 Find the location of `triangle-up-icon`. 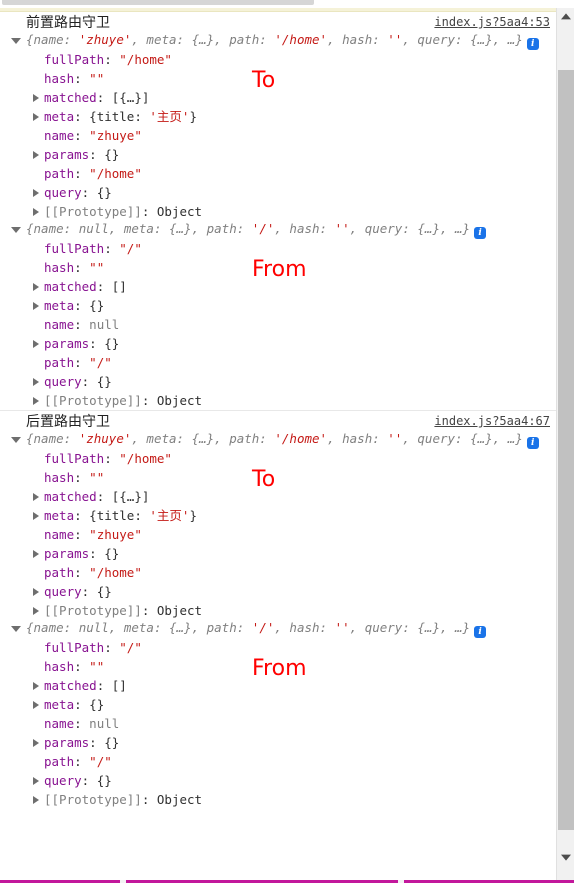

triangle-up-icon is located at coordinates (565, 15).